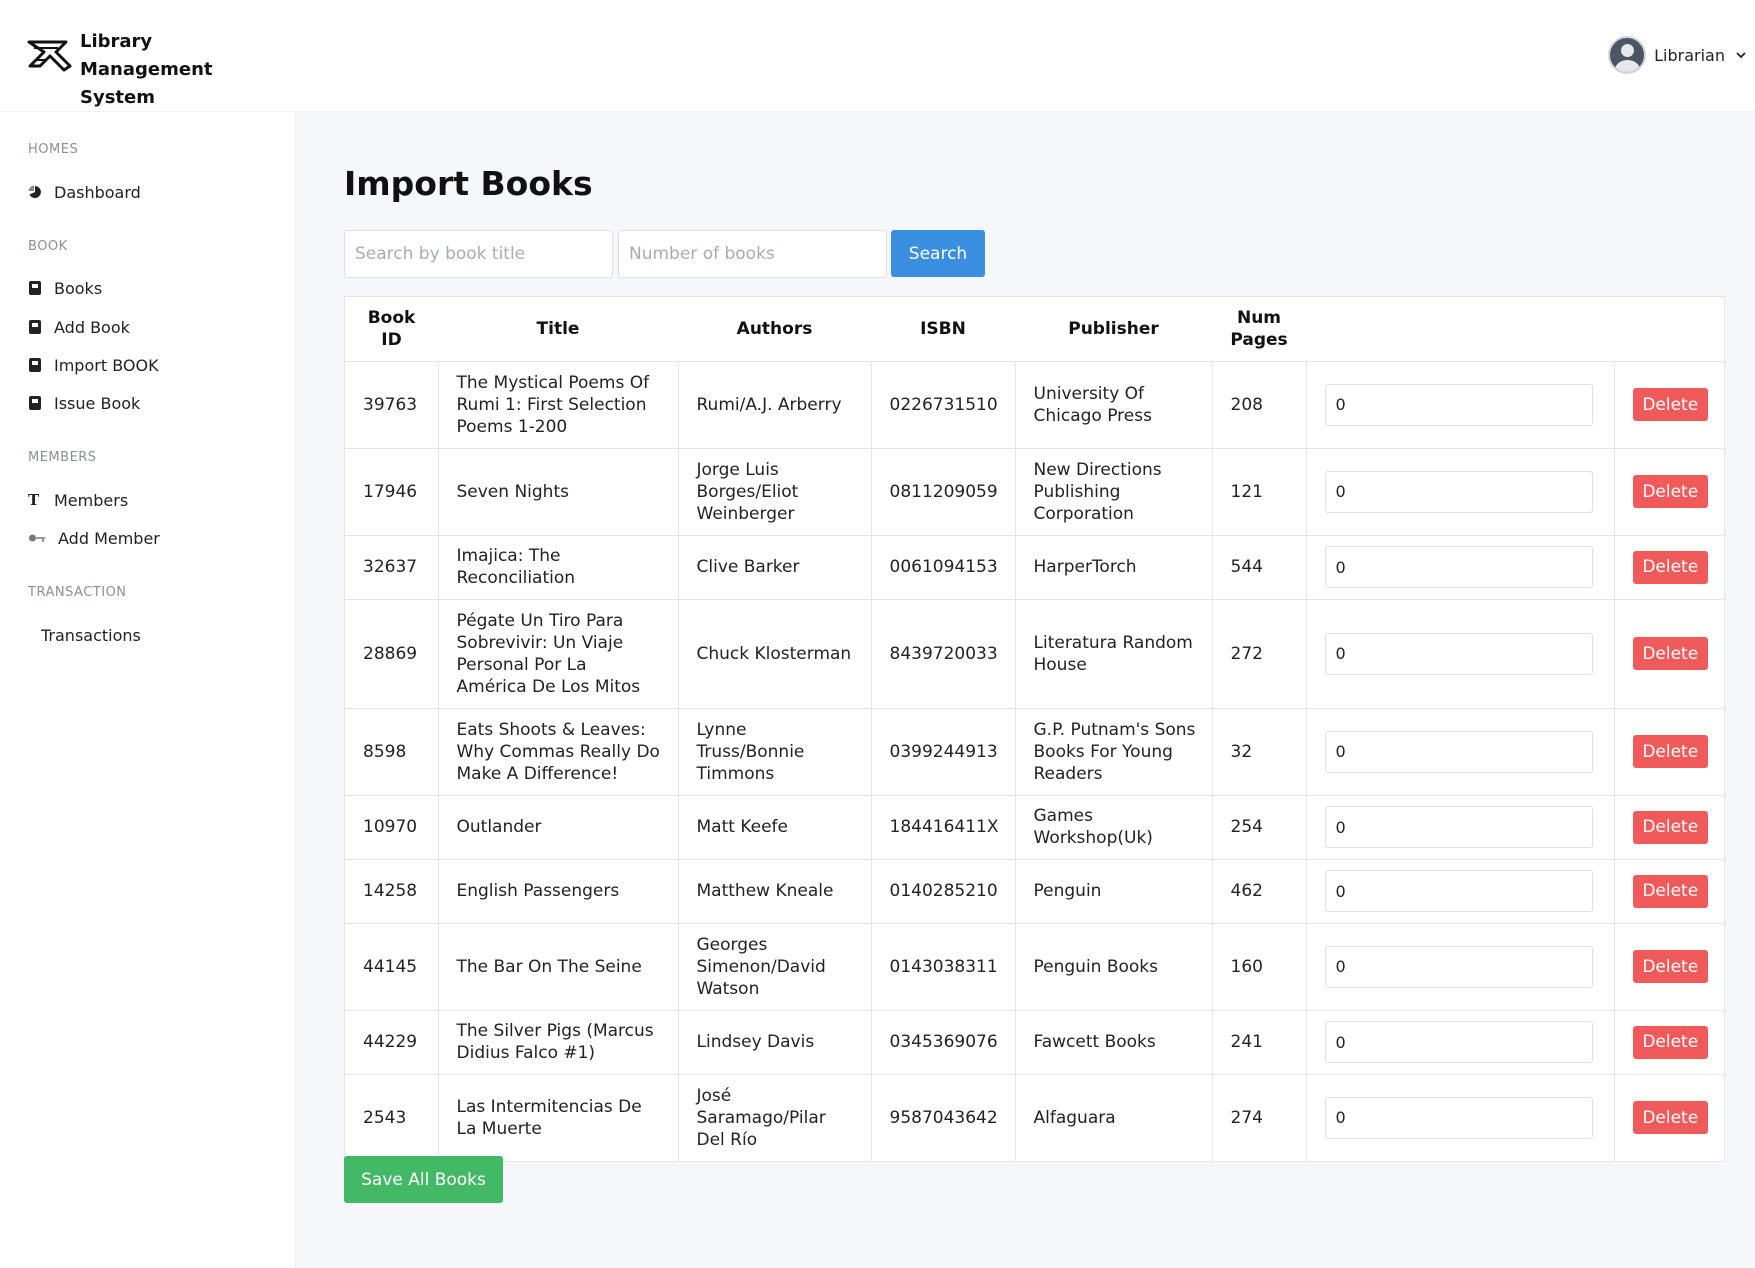 The height and width of the screenshot is (1268, 1755). Describe the element at coordinates (557, 966) in the screenshot. I see `cell-title: The Bar On The Seine` at that location.